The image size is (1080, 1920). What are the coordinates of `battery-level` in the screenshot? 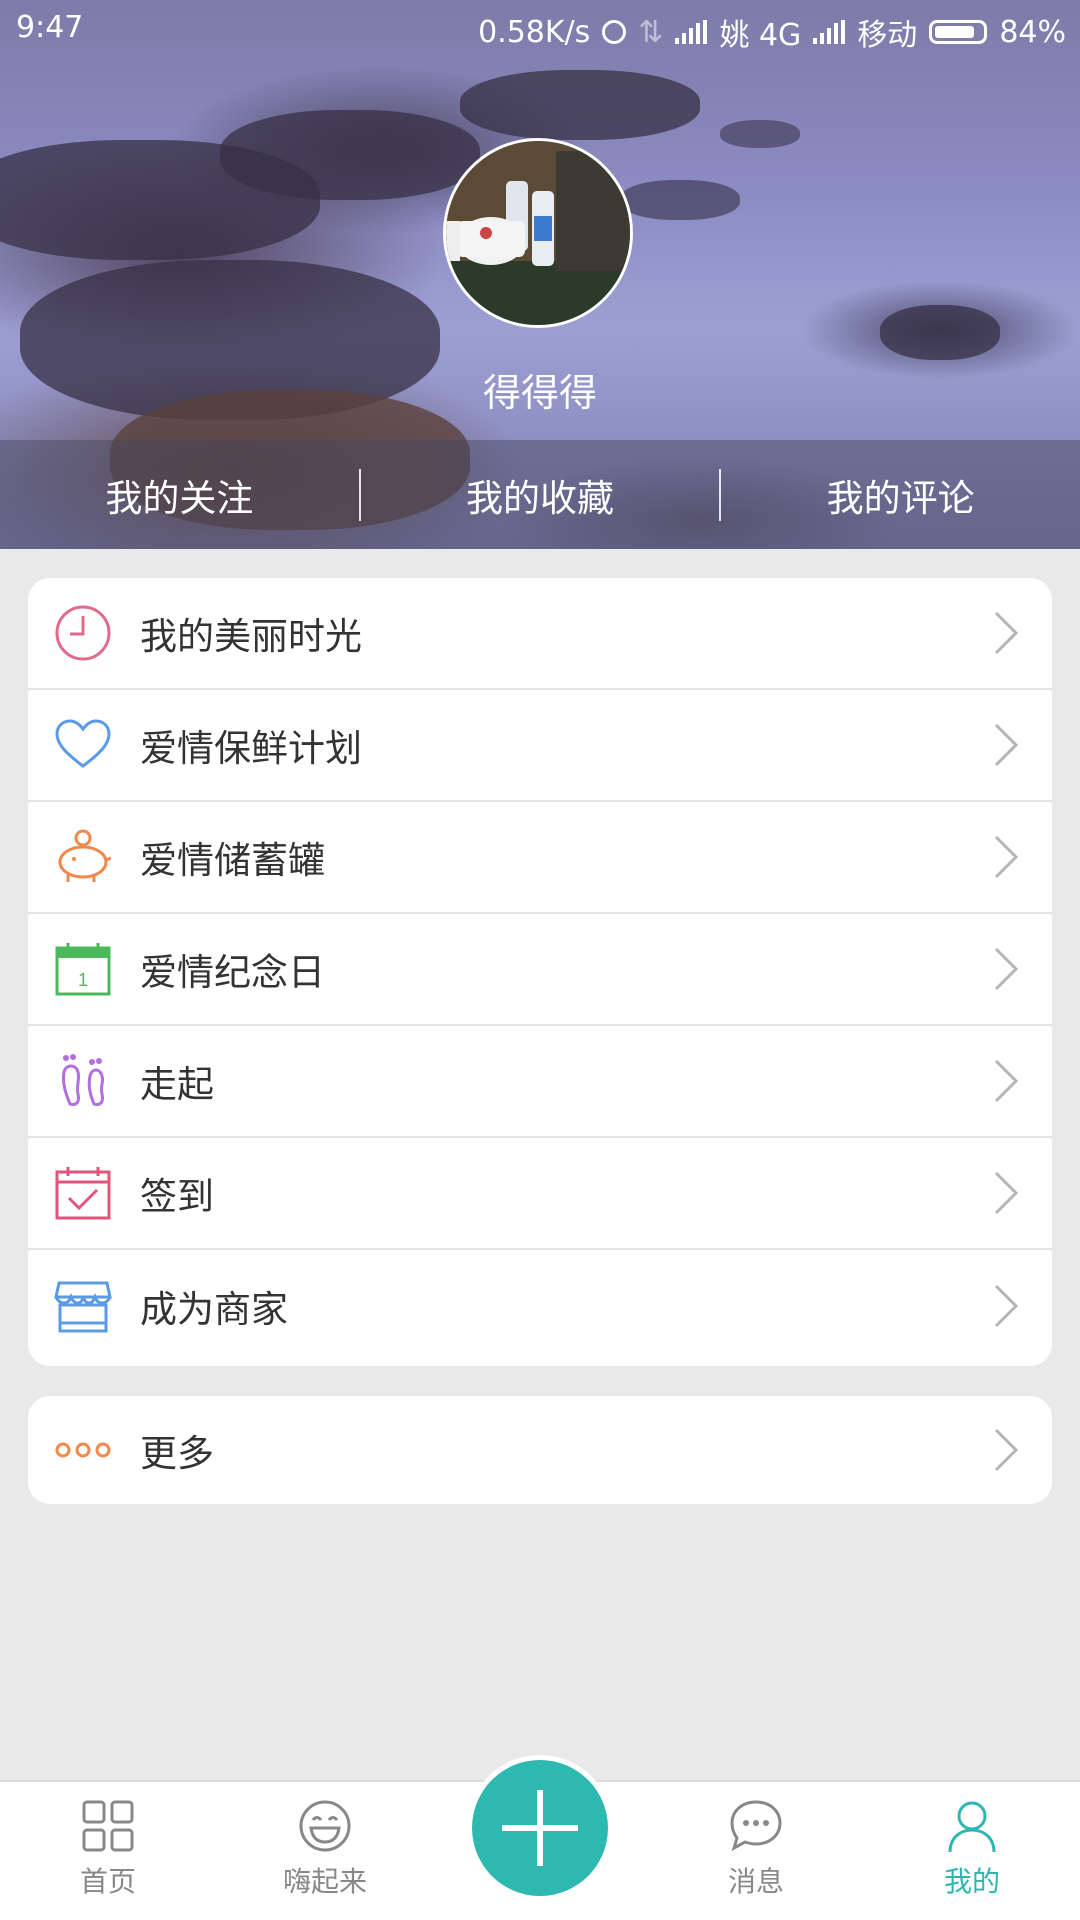 It's located at (955, 32).